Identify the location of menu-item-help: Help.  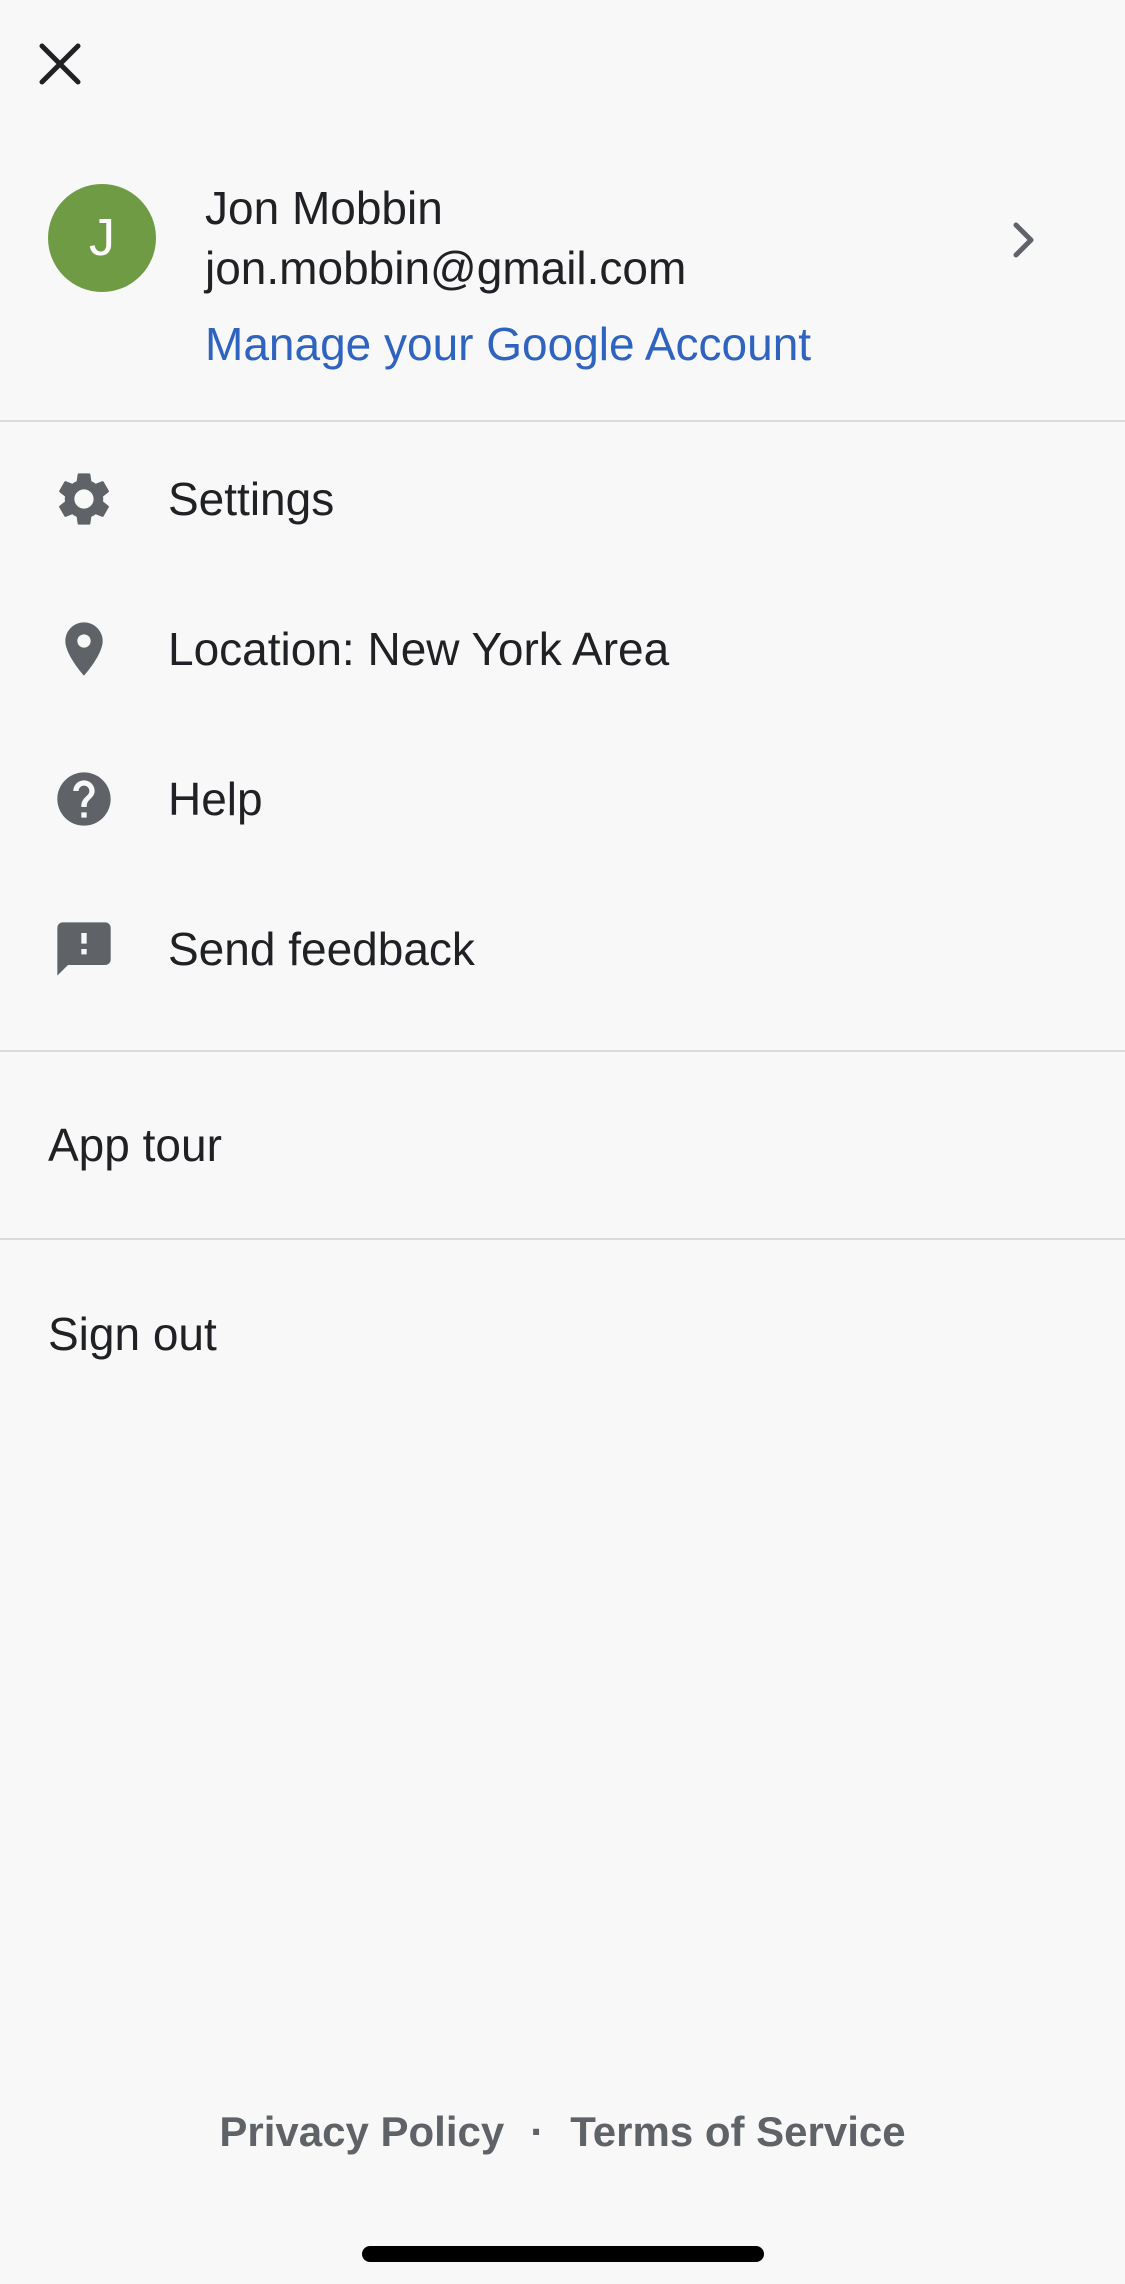
(562, 799).